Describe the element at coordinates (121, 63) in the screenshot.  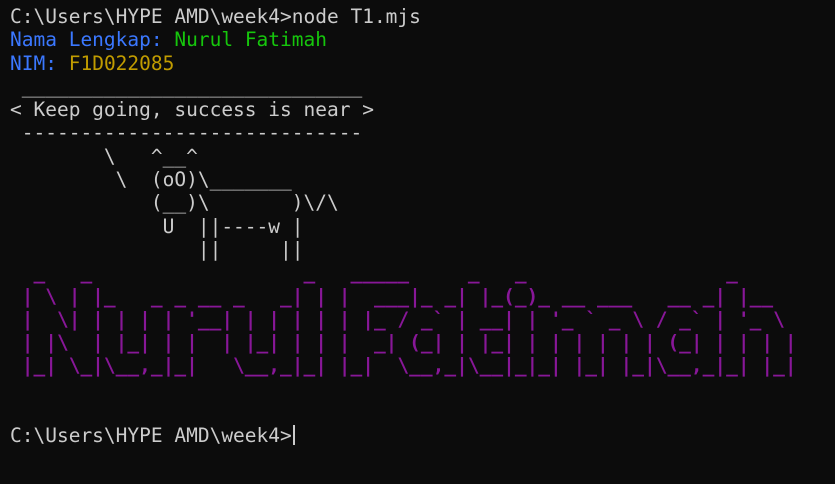
I see `nim-value: F1D022085` at that location.